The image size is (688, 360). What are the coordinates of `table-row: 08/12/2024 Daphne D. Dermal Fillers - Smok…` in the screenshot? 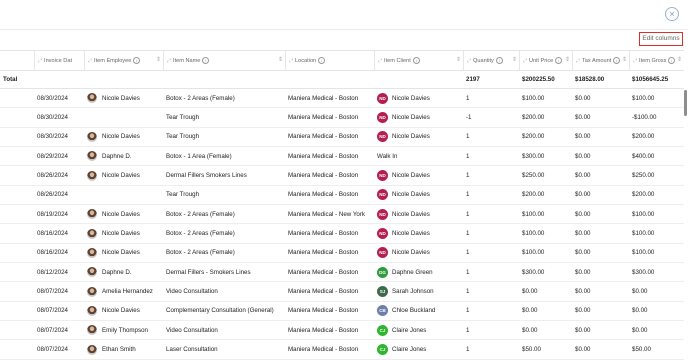 It's located at (342, 273).